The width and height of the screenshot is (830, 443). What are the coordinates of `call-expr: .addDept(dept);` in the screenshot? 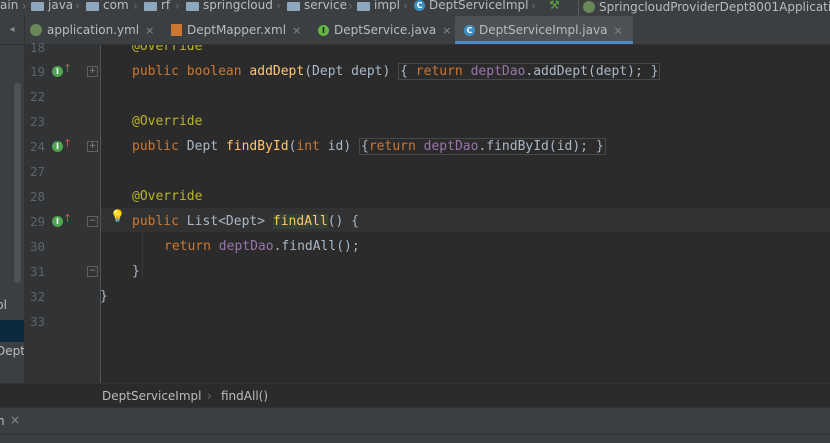 It's located at (584, 71).